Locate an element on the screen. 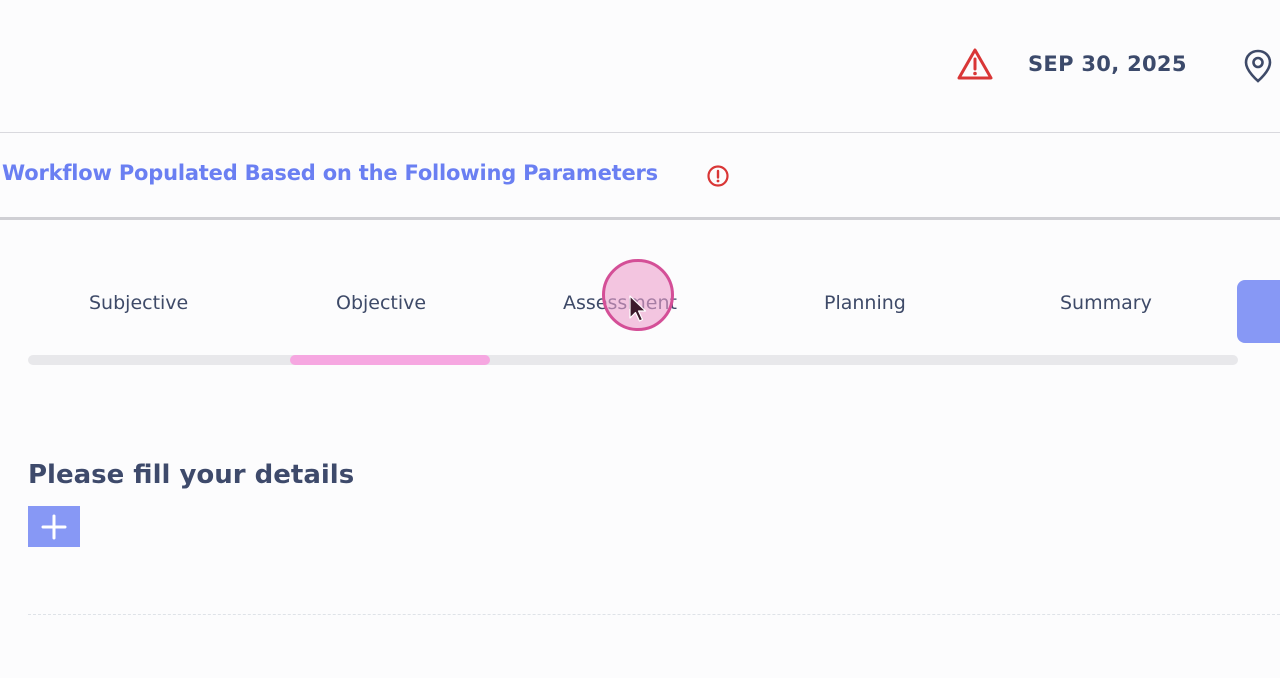 This screenshot has height=678, width=1280. tab-progress-track is located at coordinates (633, 360).